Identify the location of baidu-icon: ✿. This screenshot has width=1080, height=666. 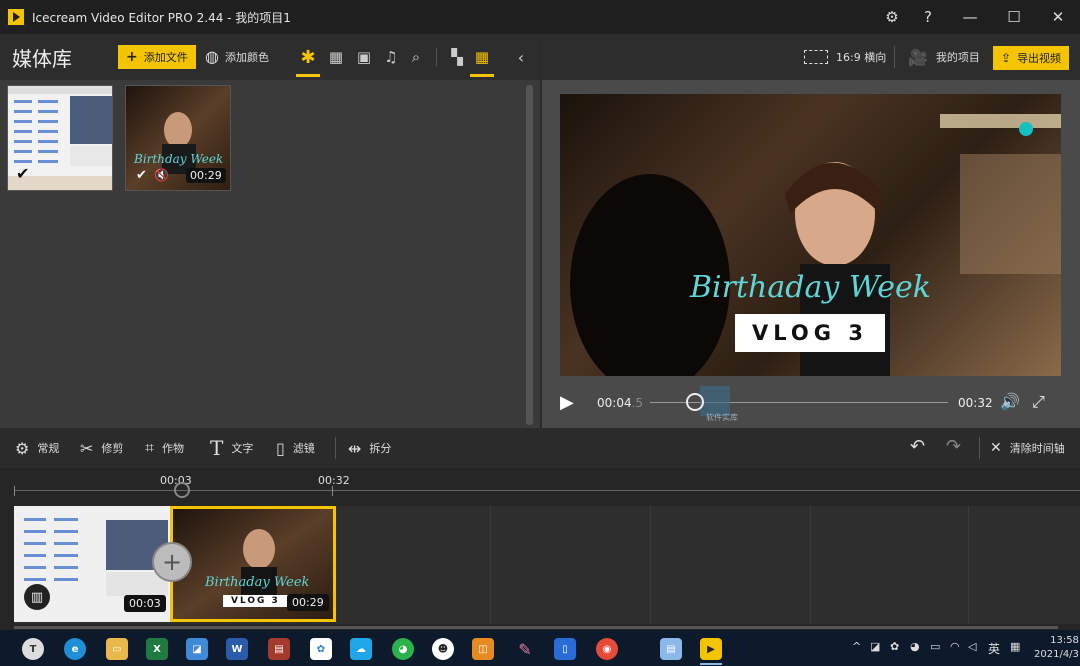
(321, 649).